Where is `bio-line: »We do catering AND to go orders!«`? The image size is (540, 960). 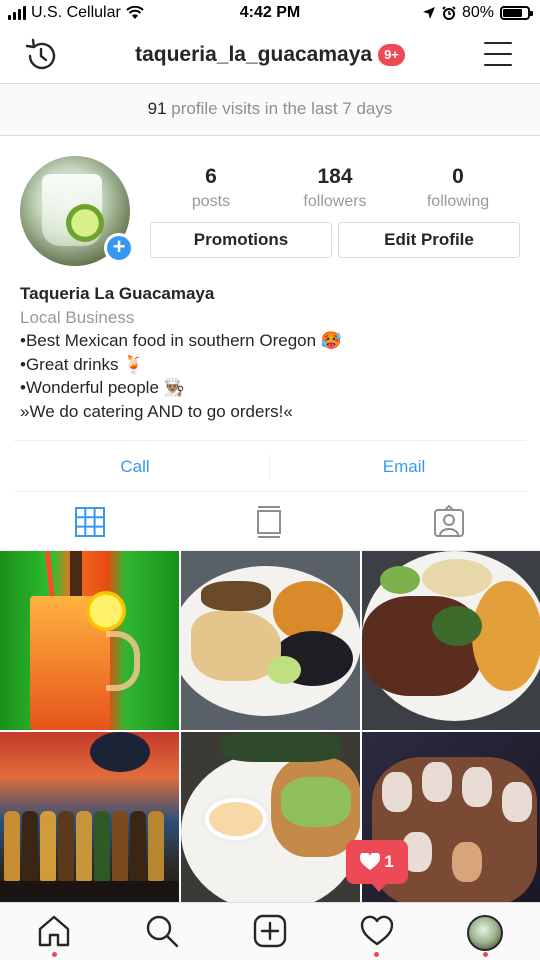
bio-line: »We do catering AND to go orders!« is located at coordinates (156, 411).